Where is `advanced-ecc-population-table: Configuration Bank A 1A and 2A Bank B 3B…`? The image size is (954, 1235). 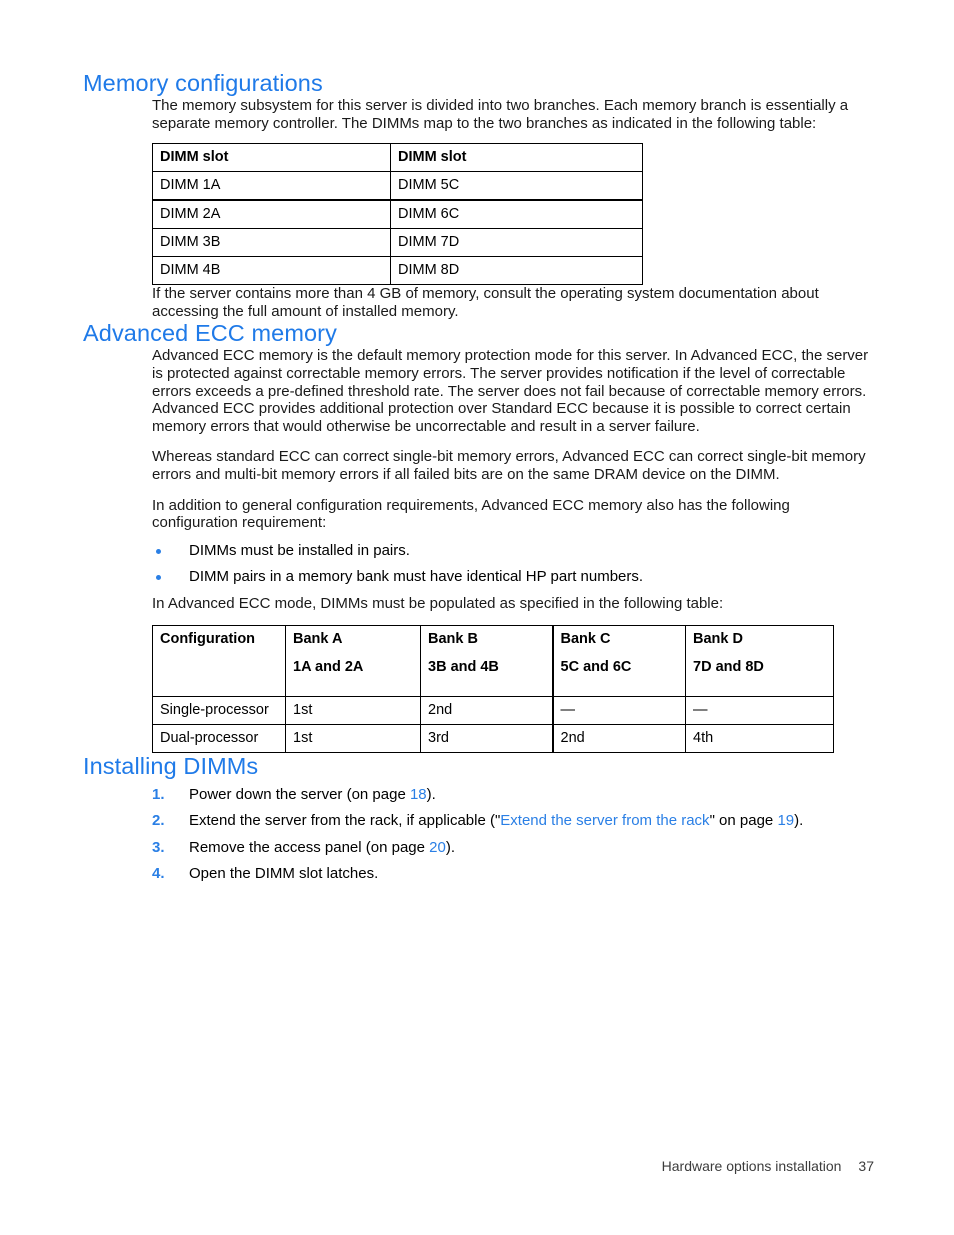 advanced-ecc-population-table: Configuration Bank A 1A and 2A Bank B 3B… is located at coordinates (493, 688).